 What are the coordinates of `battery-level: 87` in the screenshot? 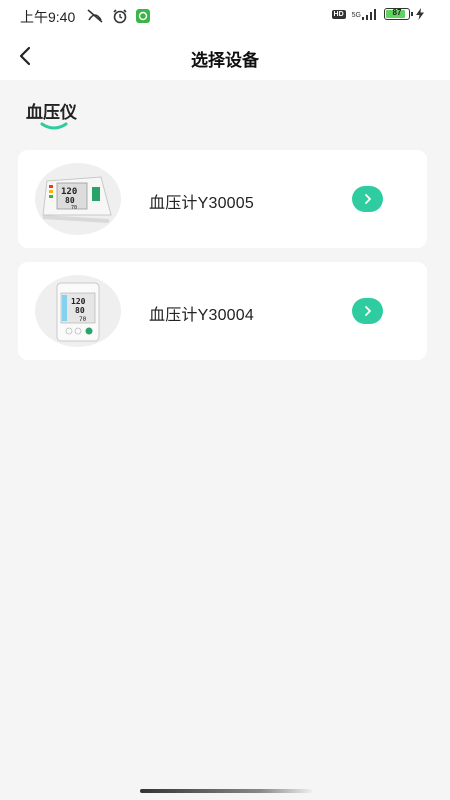 It's located at (397, 12).